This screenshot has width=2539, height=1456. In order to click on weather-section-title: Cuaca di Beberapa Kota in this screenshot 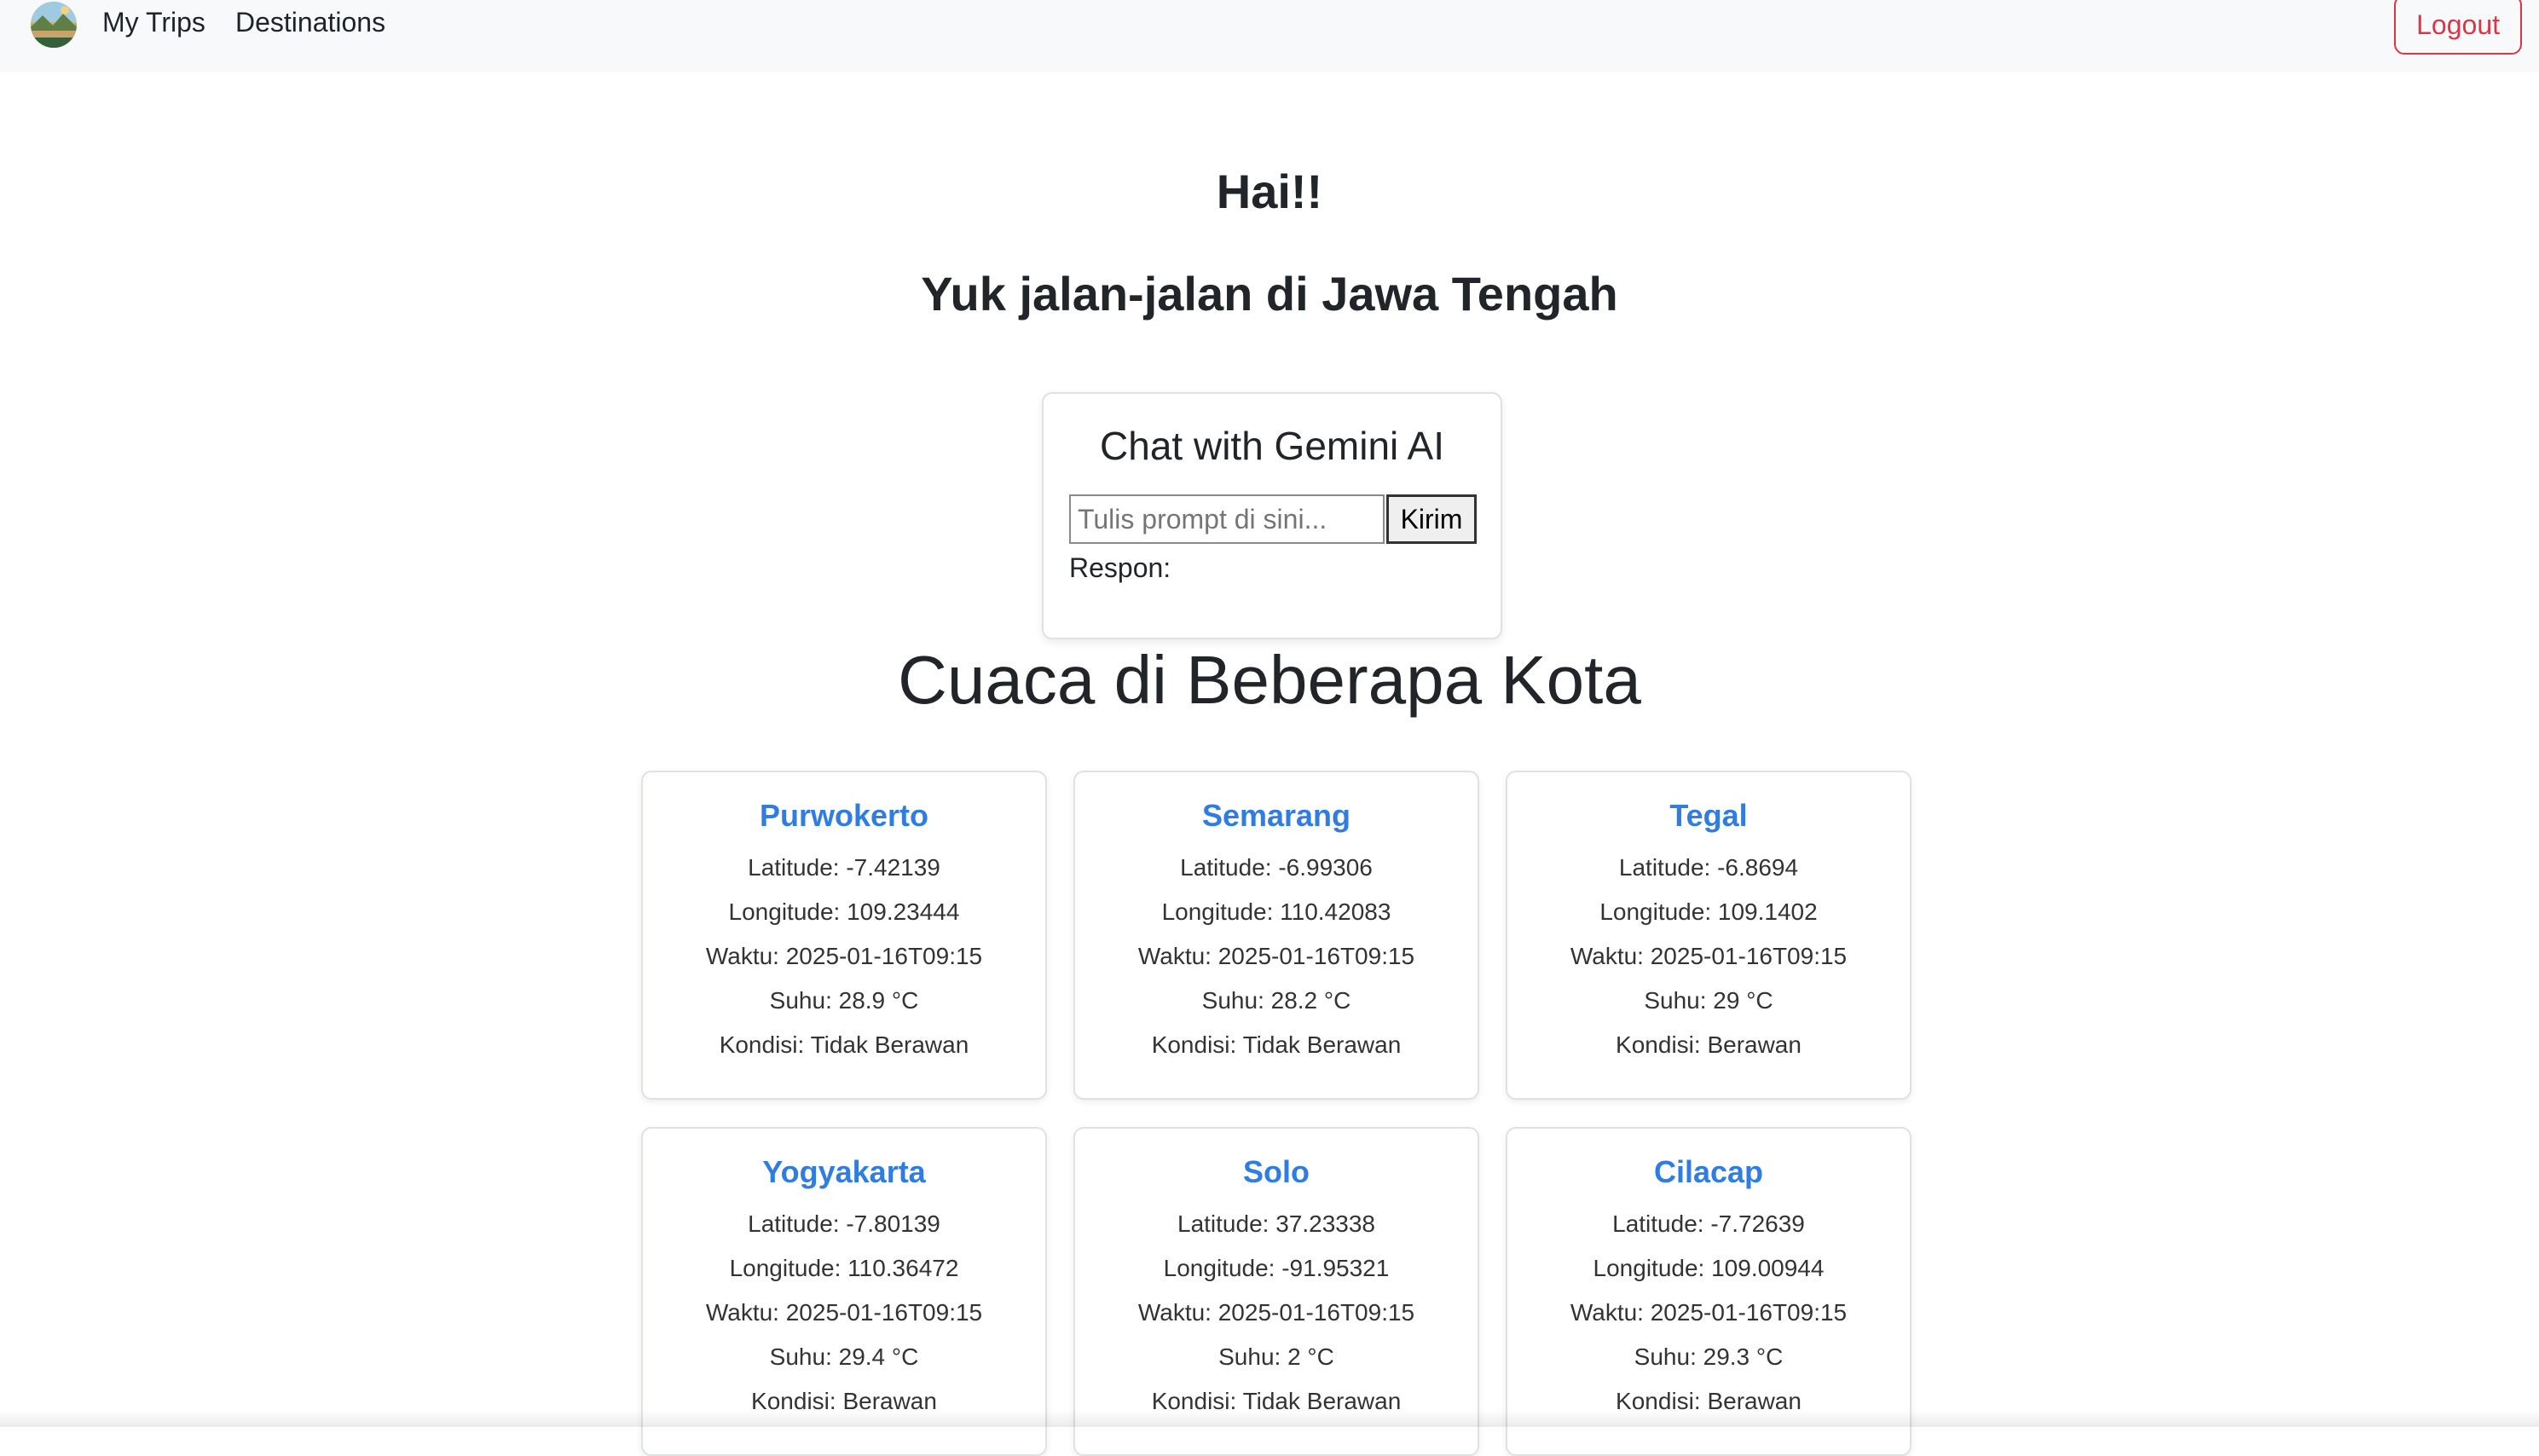, I will do `click(1269, 680)`.